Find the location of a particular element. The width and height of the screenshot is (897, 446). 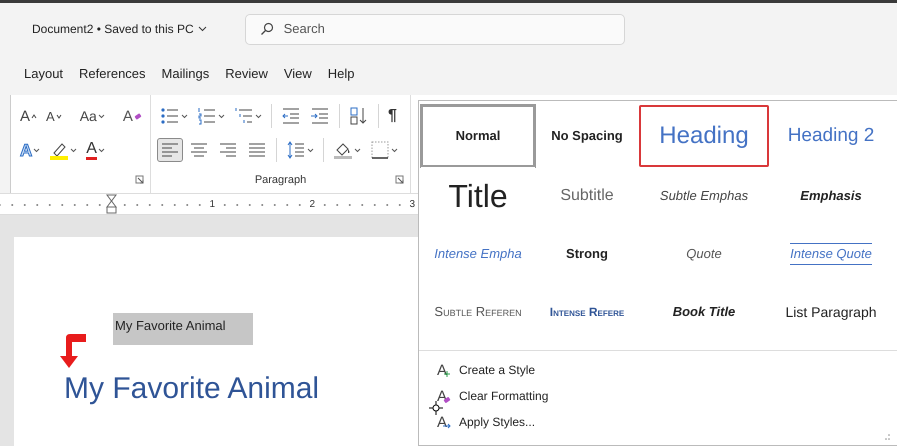

search-input: Search is located at coordinates (432, 29).